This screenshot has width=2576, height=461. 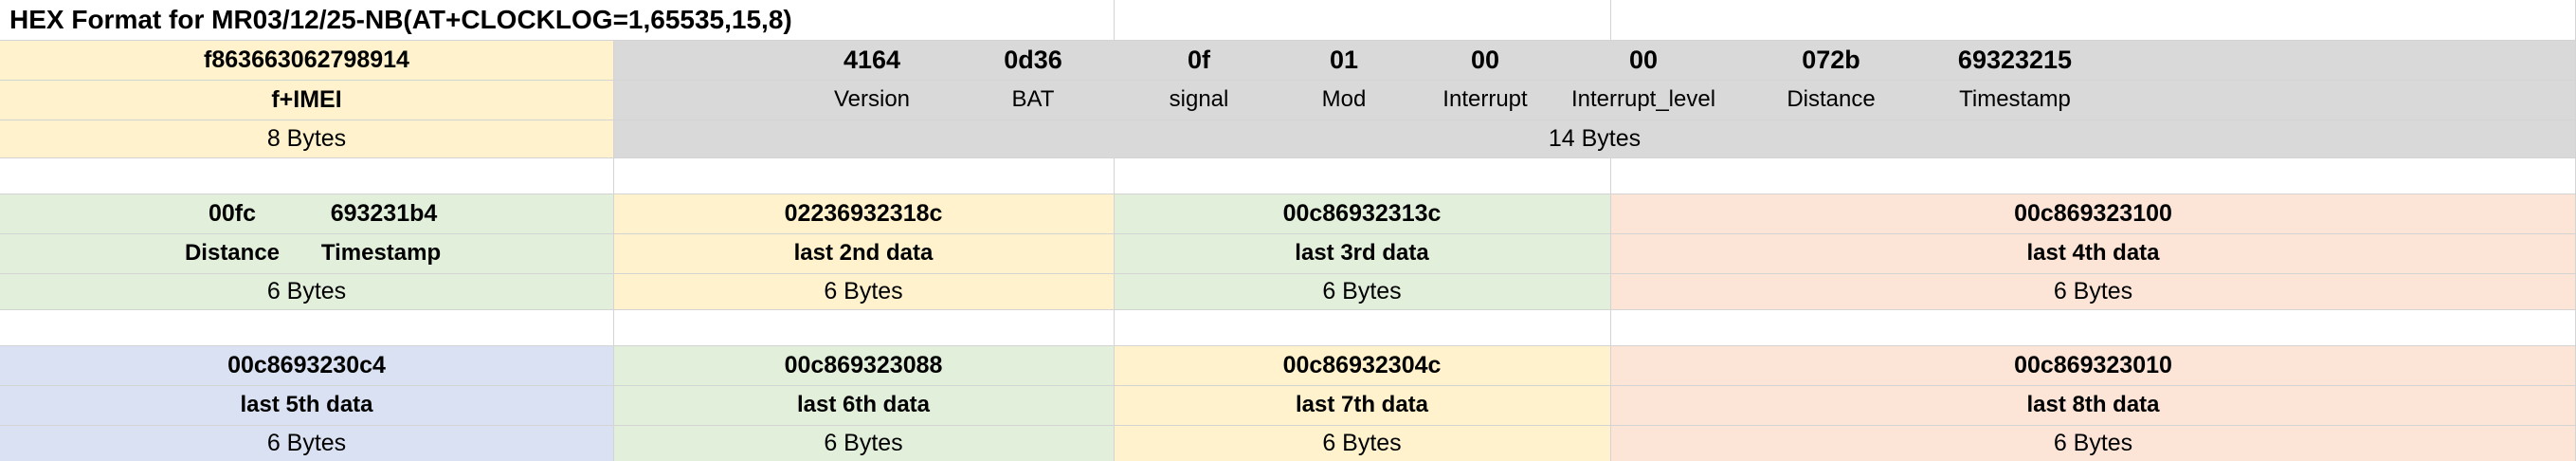 What do you see at coordinates (384, 213) in the screenshot?
I see `row2-timestamp-value: 693231b4` at bounding box center [384, 213].